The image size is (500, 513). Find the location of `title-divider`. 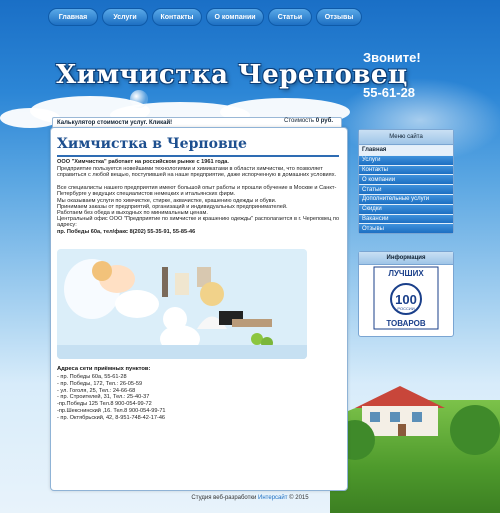

title-divider is located at coordinates (198, 156).